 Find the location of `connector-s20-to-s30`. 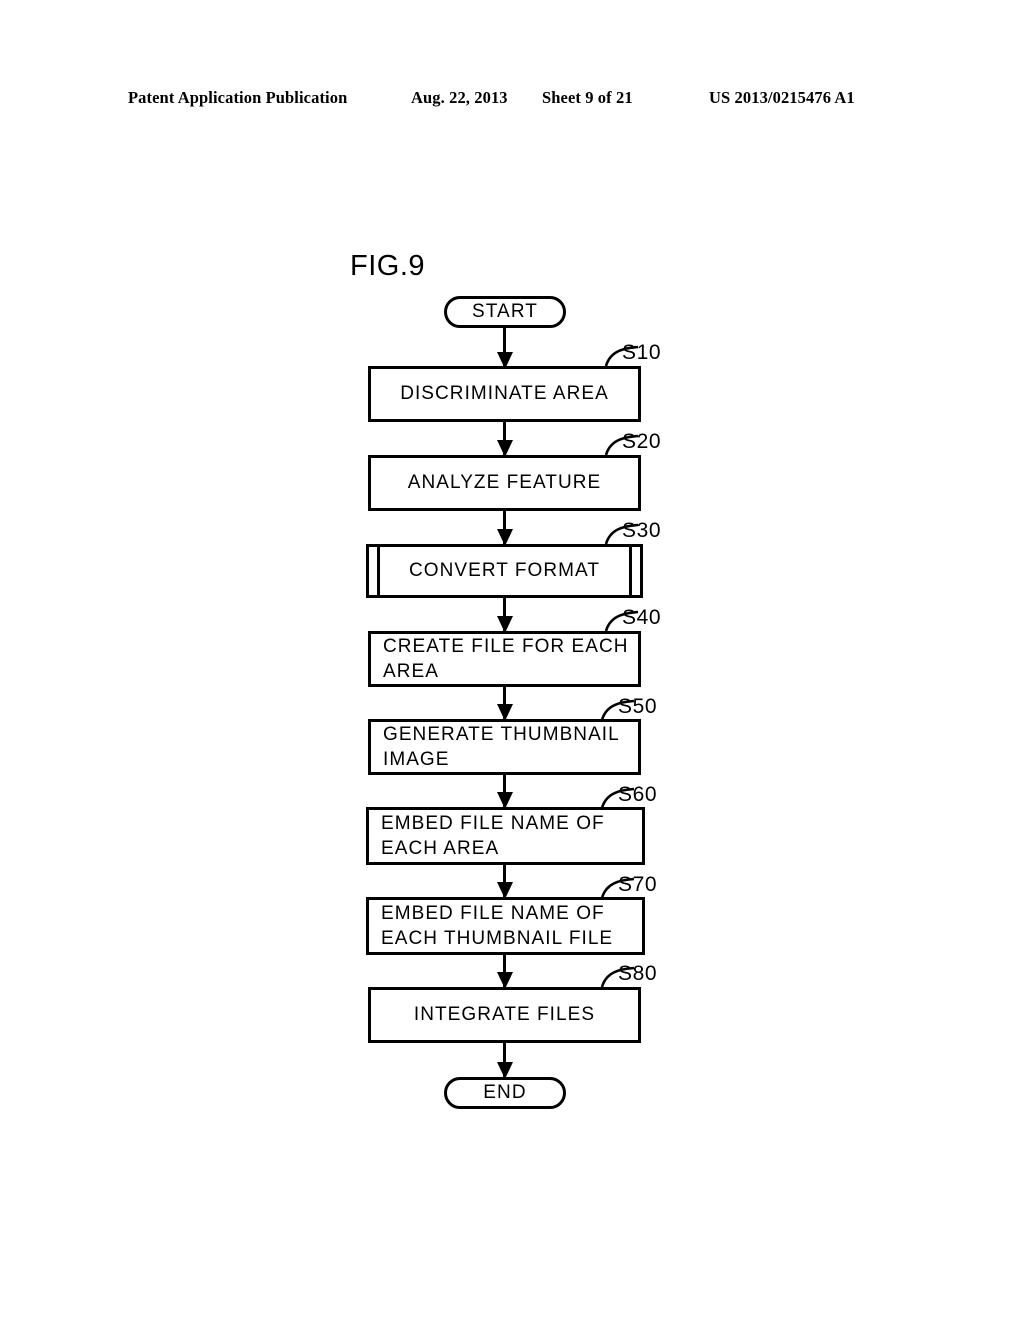

connector-s20-to-s30 is located at coordinates (504, 528).